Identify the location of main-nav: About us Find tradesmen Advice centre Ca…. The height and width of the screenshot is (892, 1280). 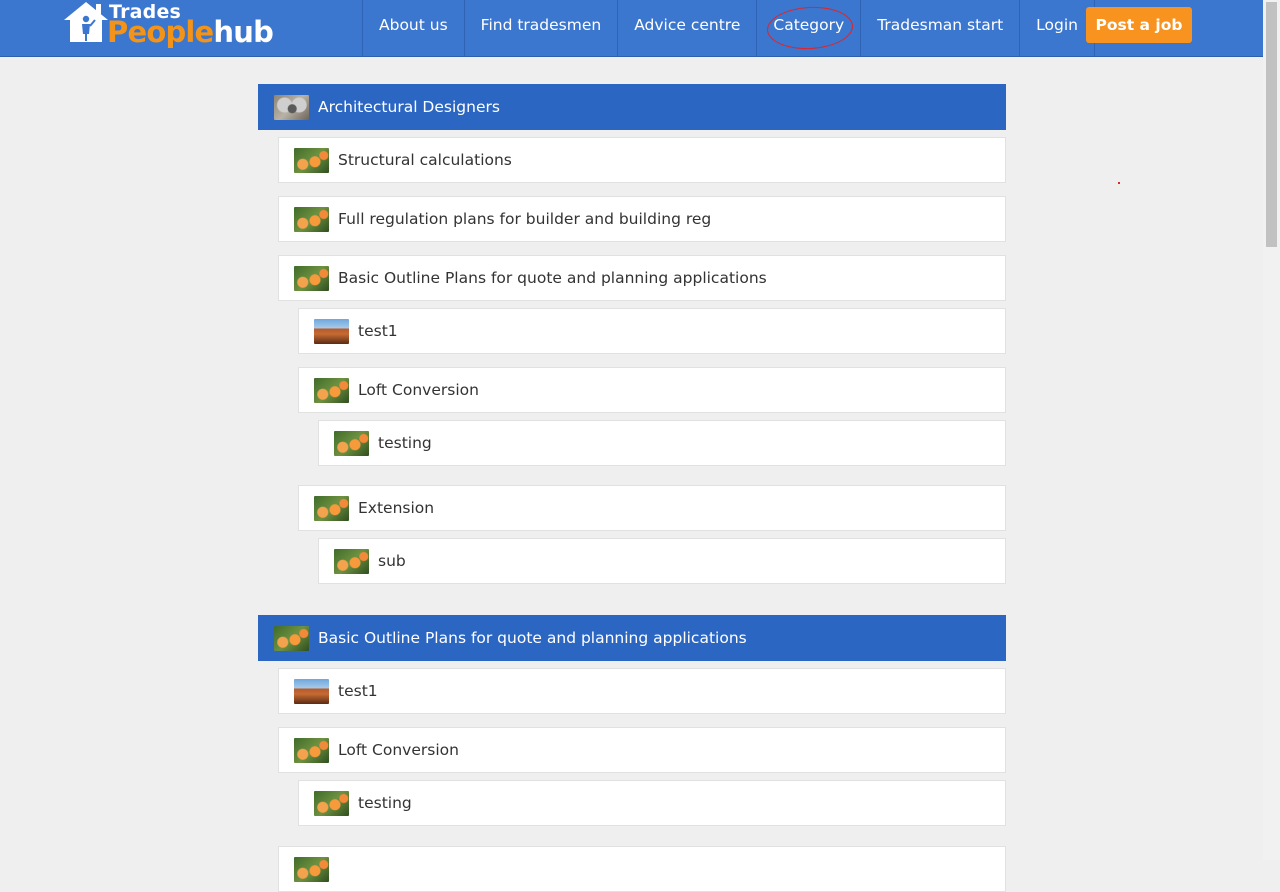
(728, 28).